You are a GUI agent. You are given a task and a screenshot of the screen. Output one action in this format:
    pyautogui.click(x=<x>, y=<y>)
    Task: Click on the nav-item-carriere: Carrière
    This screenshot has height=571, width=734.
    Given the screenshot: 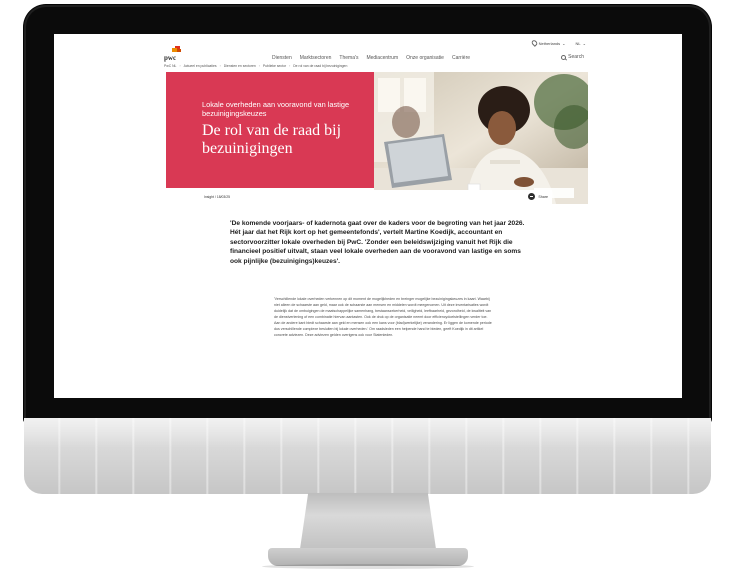 What is the action you would take?
    pyautogui.click(x=461, y=58)
    